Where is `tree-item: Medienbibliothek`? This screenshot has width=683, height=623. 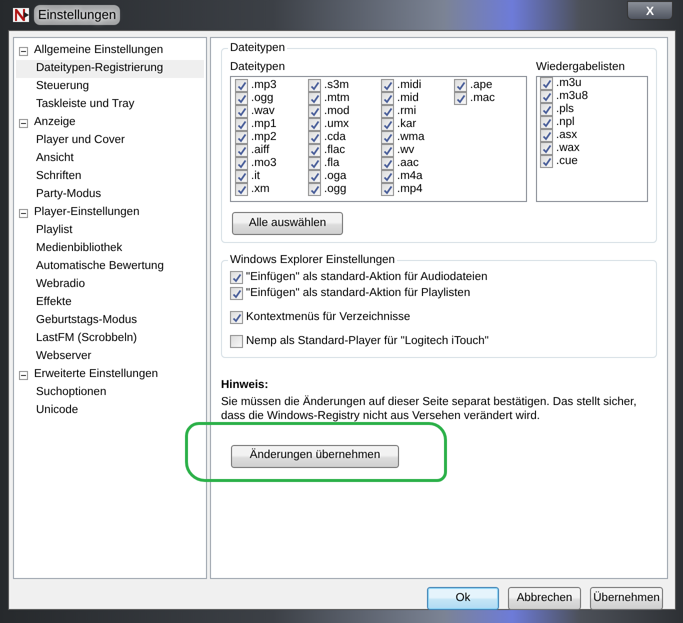
tree-item: Medienbibliothek is located at coordinates (110, 249).